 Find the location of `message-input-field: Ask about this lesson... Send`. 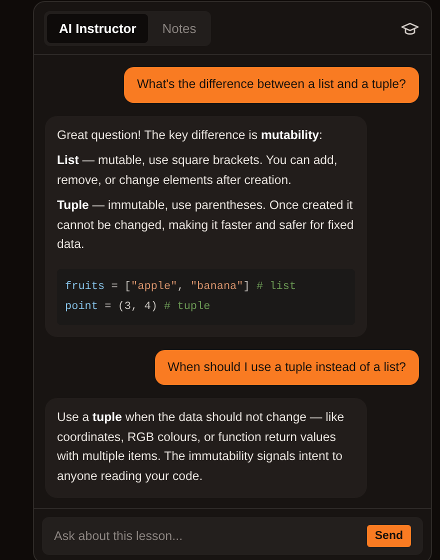

message-input-field: Ask about this lesson... Send is located at coordinates (232, 536).